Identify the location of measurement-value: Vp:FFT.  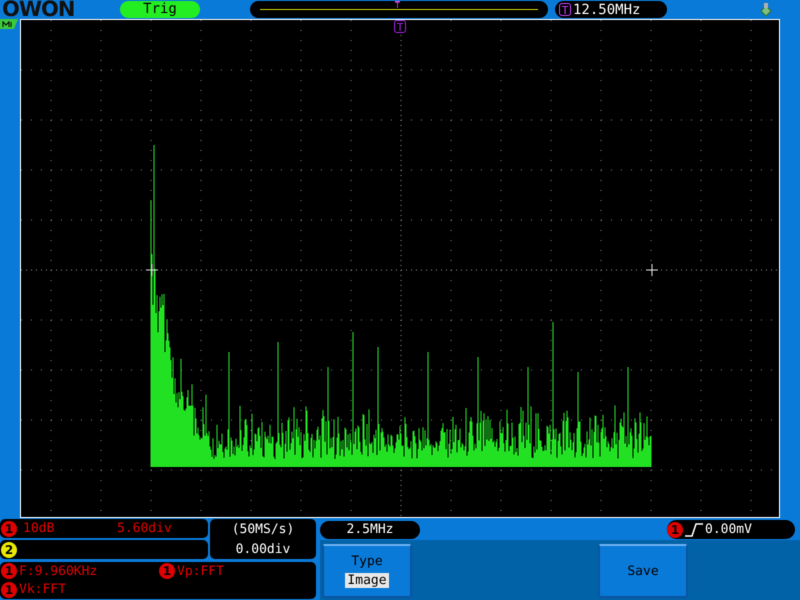
(200, 571).